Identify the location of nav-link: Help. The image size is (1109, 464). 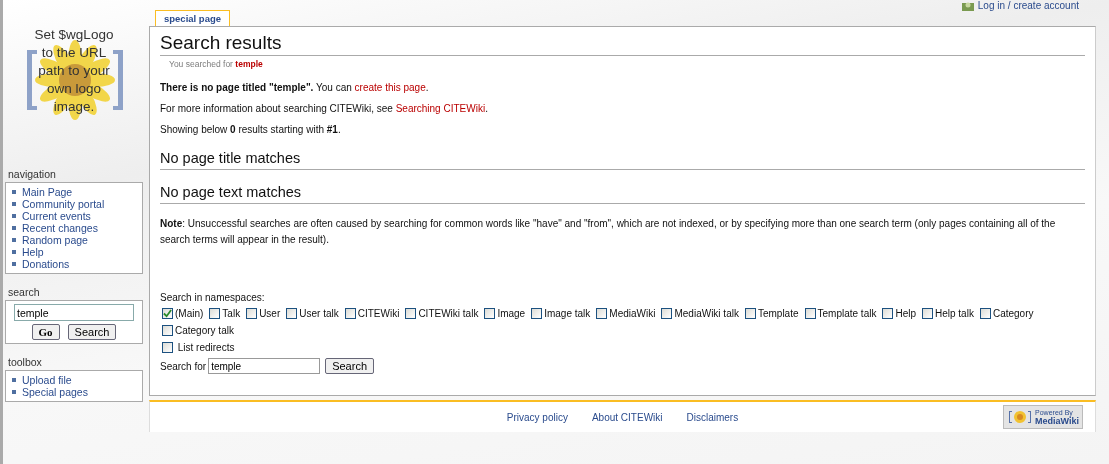
(33, 252).